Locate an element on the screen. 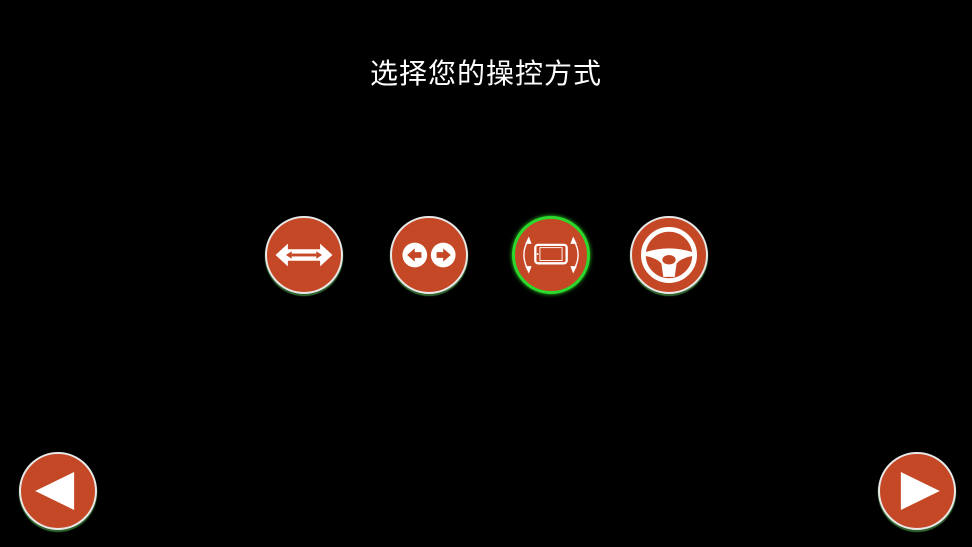 The width and height of the screenshot is (972, 547). control-option-tilt-button is located at coordinates (551, 255).